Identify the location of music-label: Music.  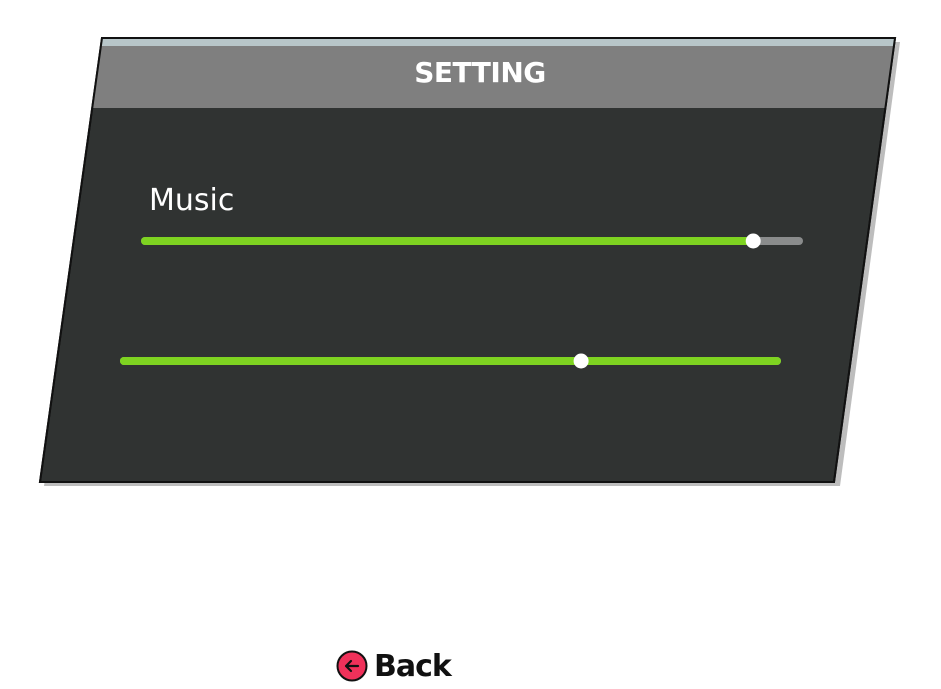
(192, 200).